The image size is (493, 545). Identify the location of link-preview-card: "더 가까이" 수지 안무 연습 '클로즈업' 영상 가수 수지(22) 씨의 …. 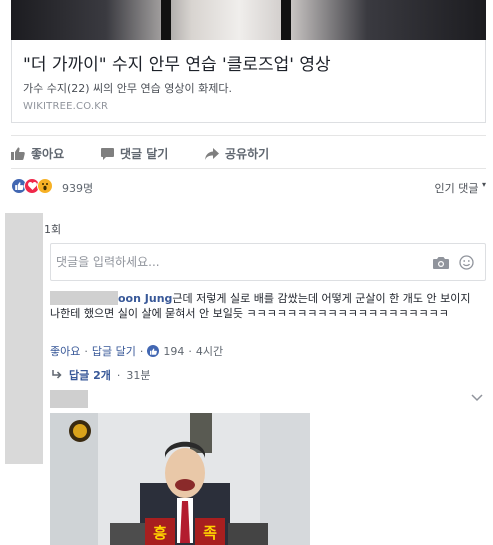
(248, 81).